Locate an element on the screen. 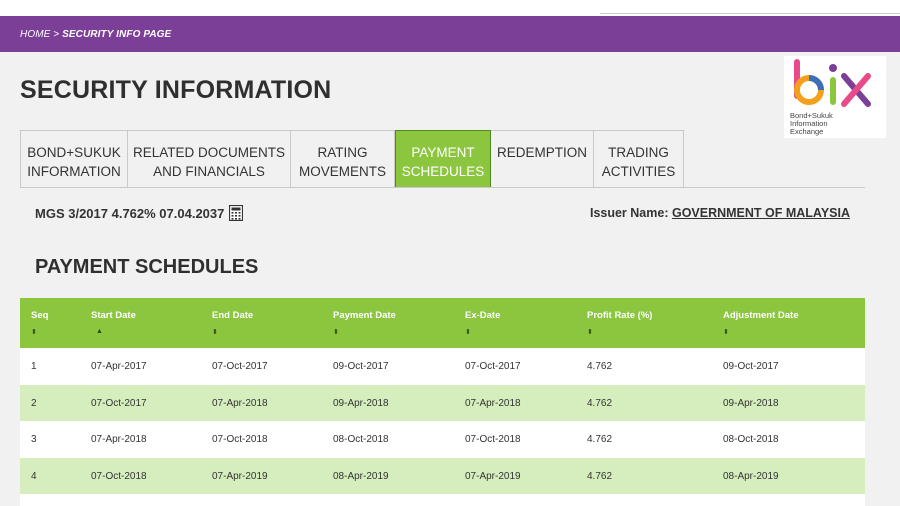 Image resolution: width=900 pixels, height=506 pixels. tab-trading-activities: TRADING ACTIVITIES is located at coordinates (639, 159).